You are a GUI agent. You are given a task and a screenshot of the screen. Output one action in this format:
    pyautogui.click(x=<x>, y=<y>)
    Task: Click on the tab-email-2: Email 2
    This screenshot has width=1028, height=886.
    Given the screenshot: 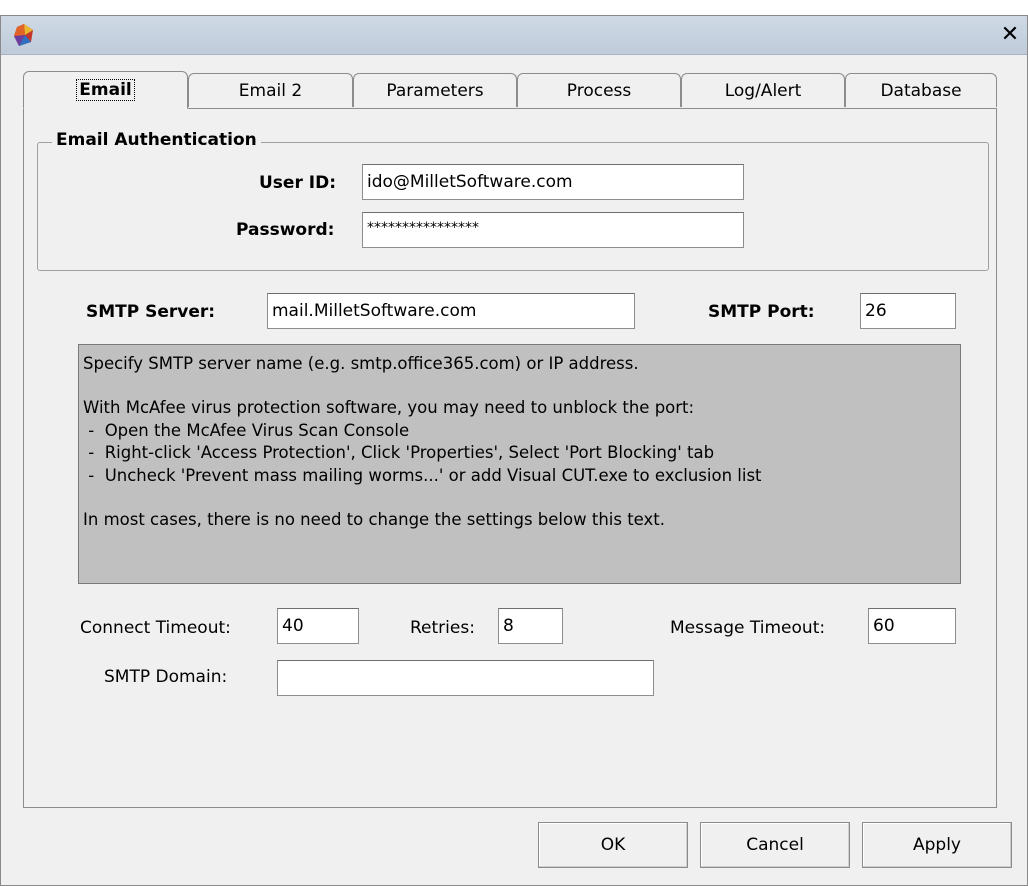 What is the action you would take?
    pyautogui.click(x=270, y=90)
    